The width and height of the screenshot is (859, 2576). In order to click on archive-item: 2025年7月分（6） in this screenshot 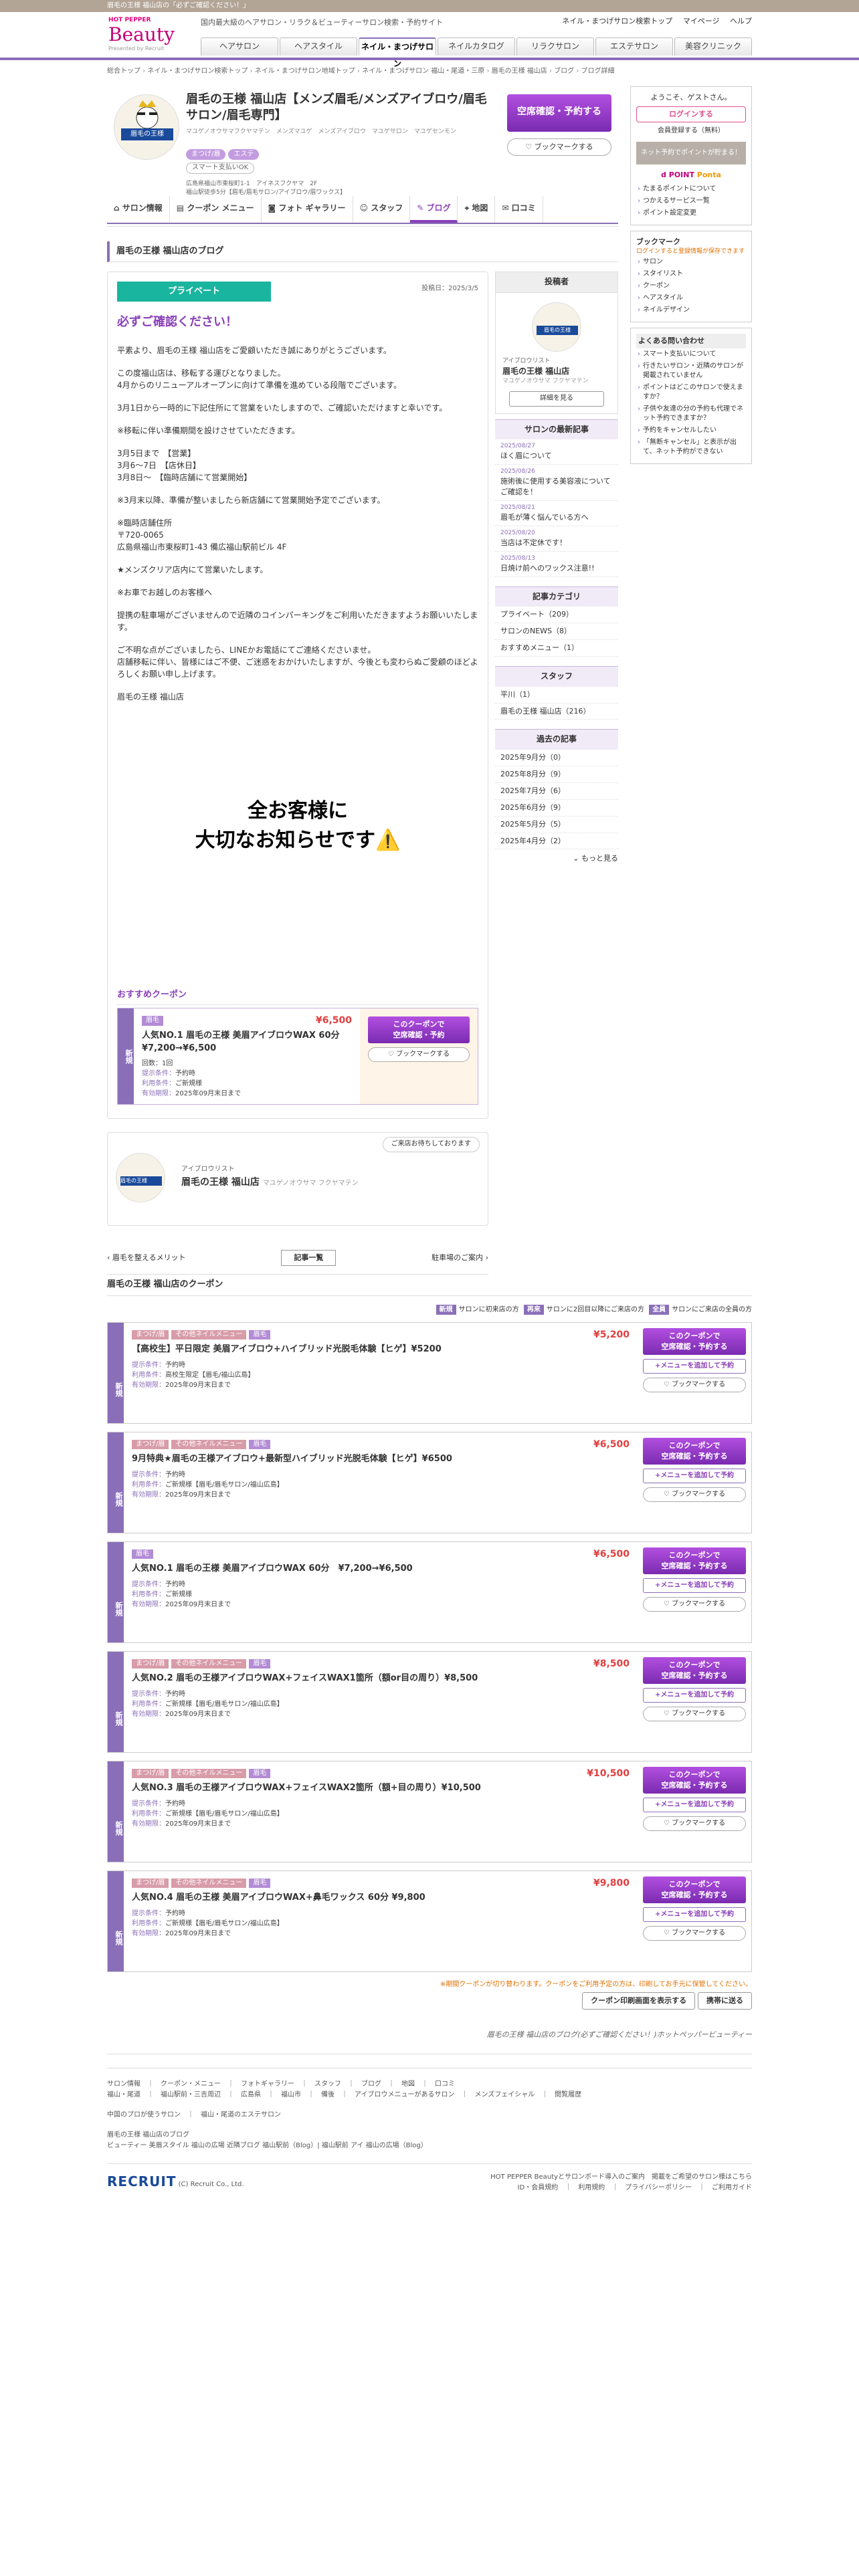, I will do `click(556, 791)`.